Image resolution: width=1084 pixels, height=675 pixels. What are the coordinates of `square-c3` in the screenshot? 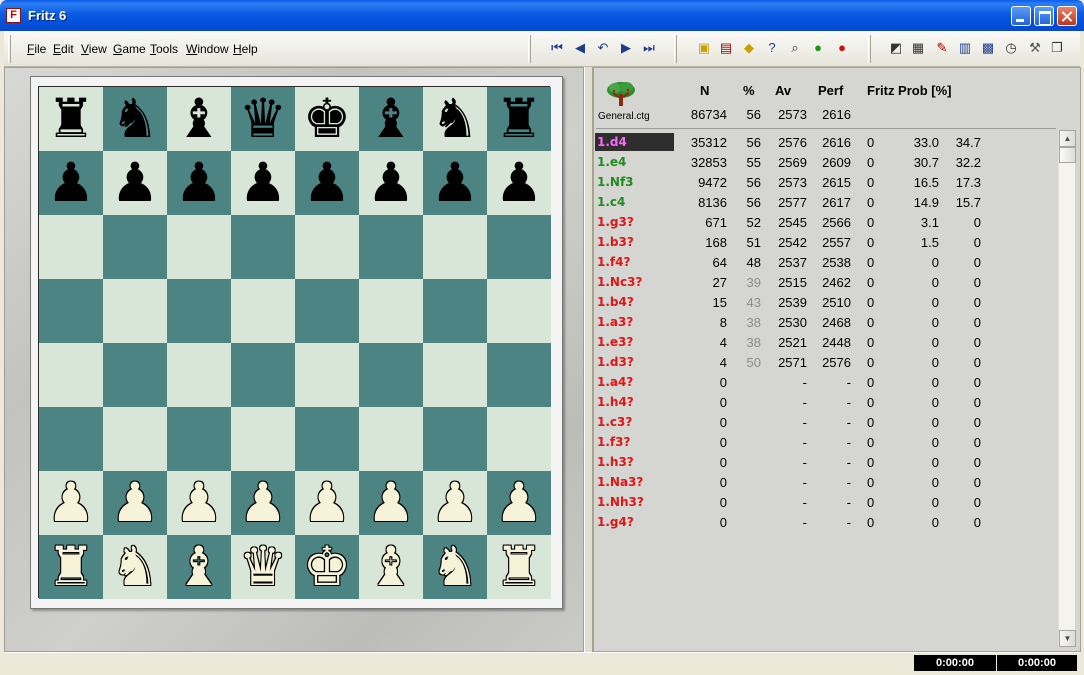 It's located at (199, 439).